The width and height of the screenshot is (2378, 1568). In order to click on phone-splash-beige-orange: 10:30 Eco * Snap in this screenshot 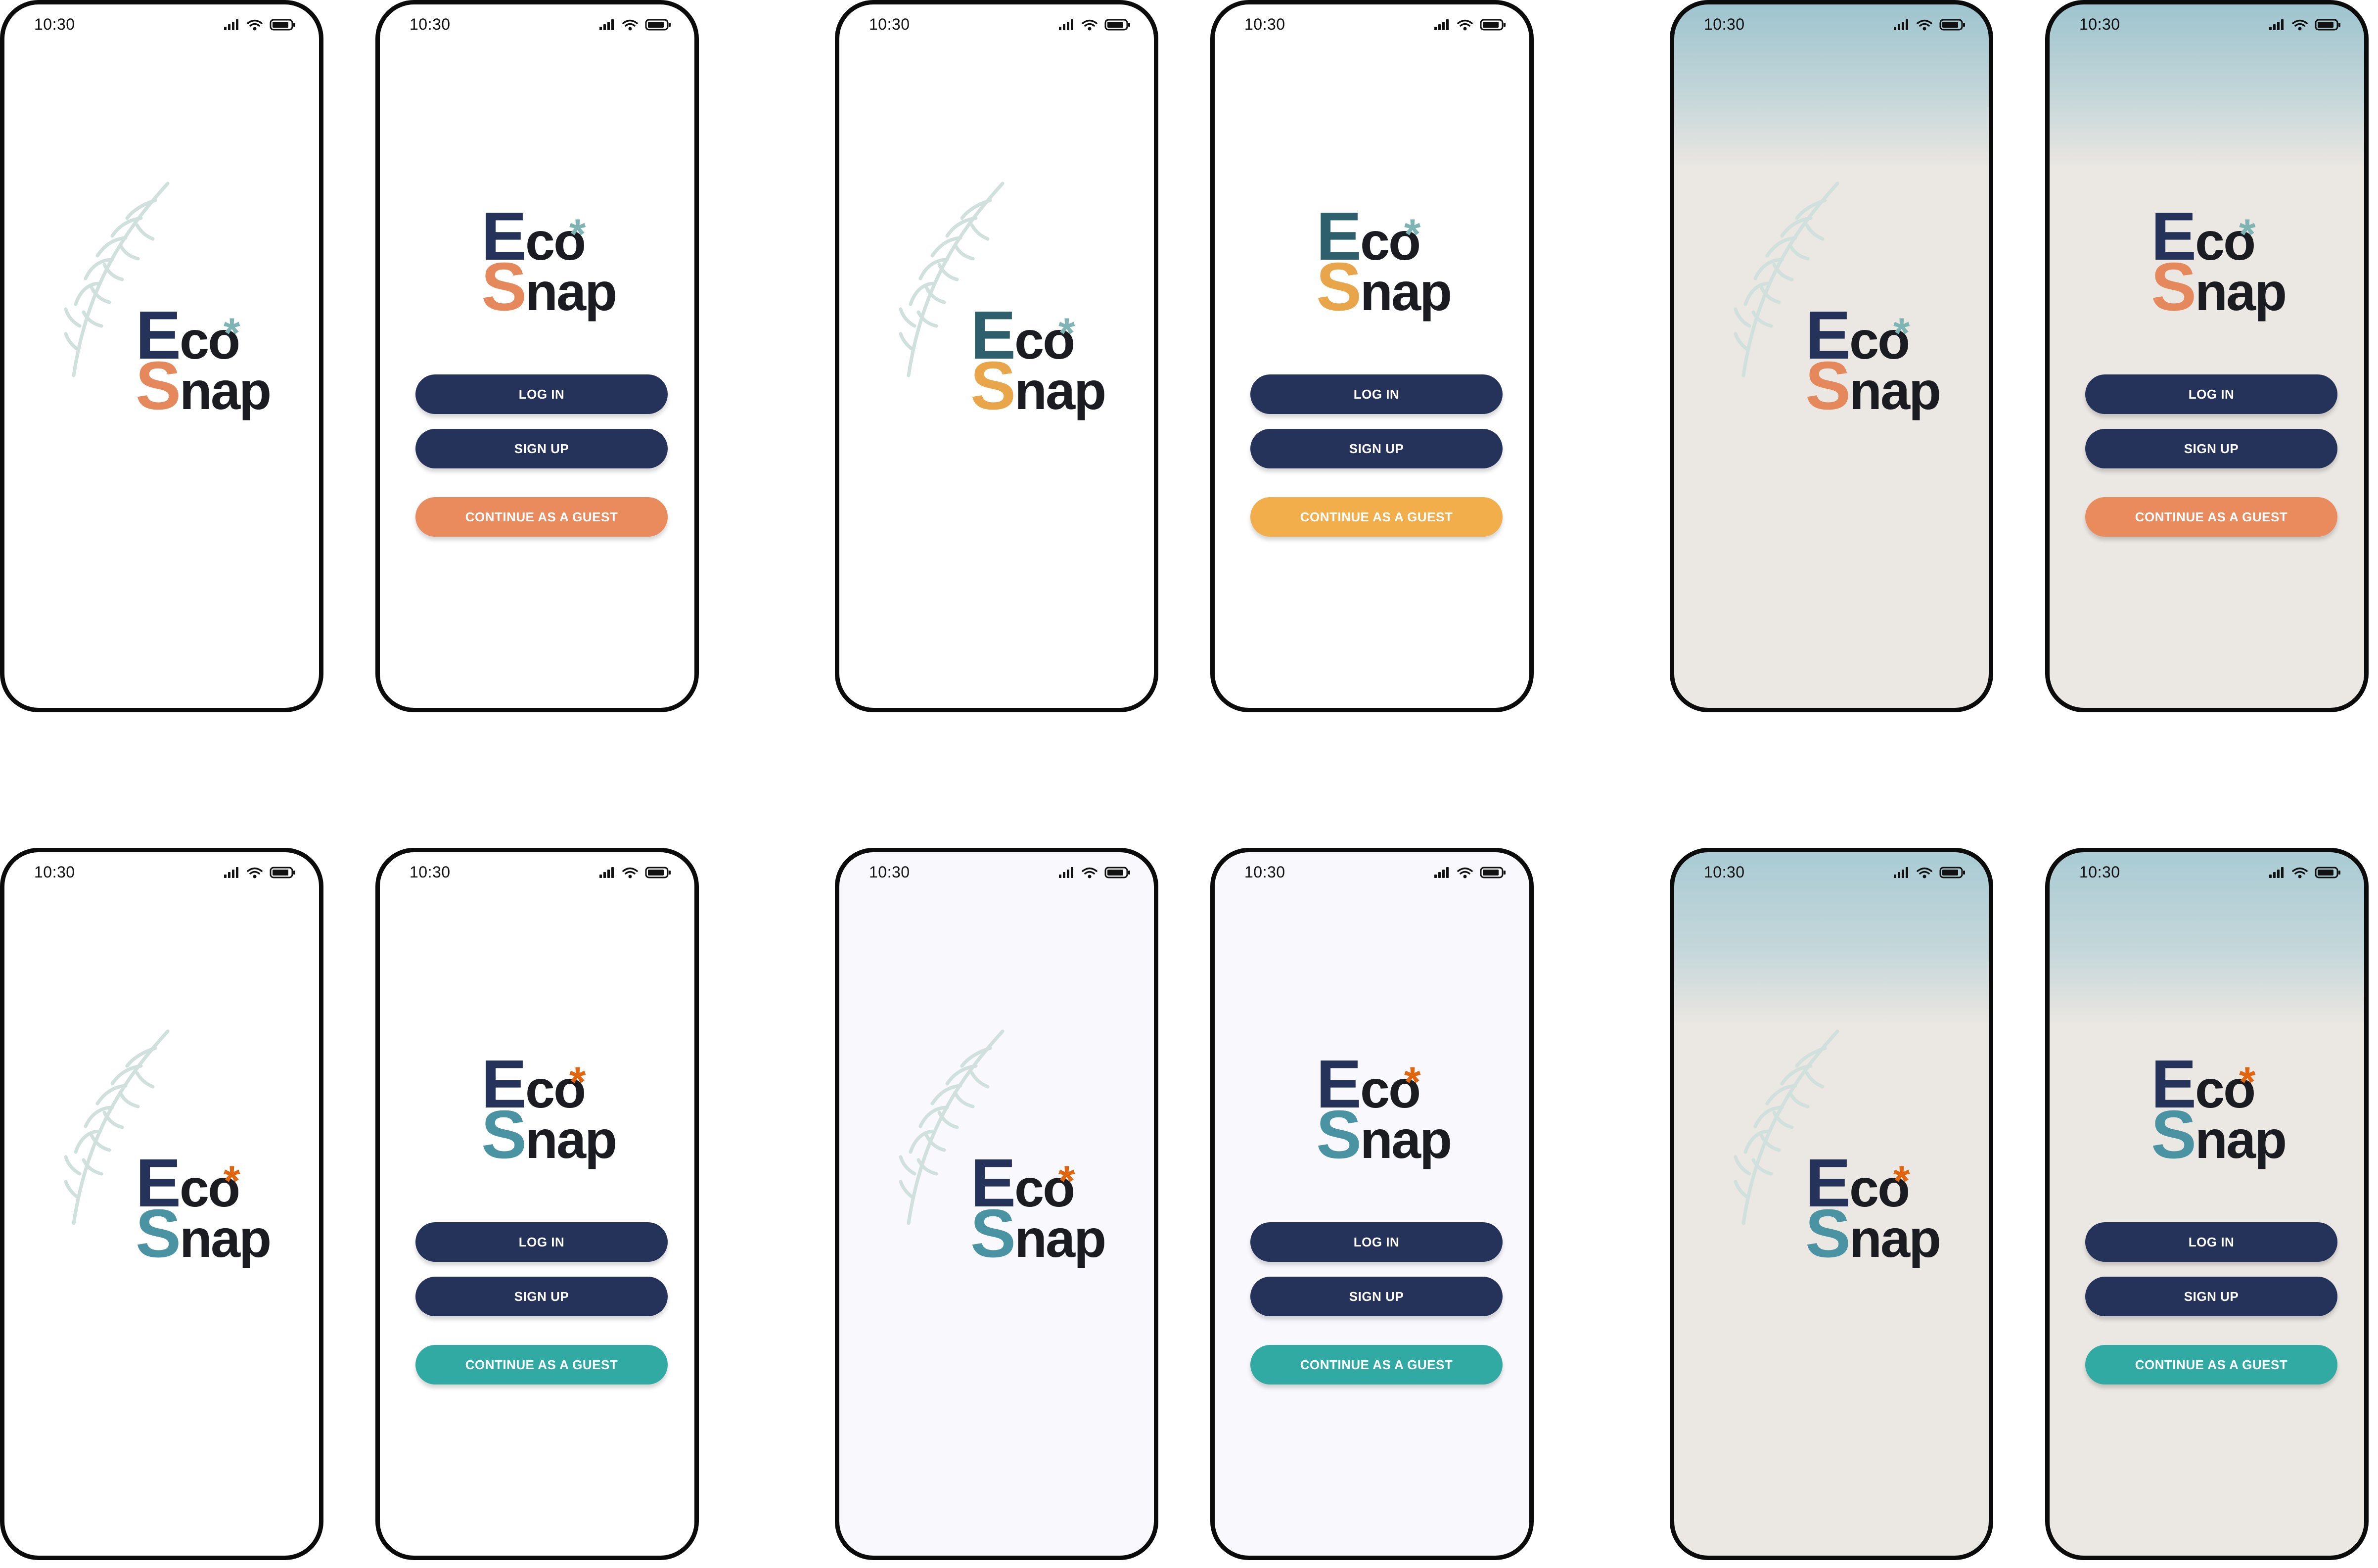, I will do `click(1831, 356)`.